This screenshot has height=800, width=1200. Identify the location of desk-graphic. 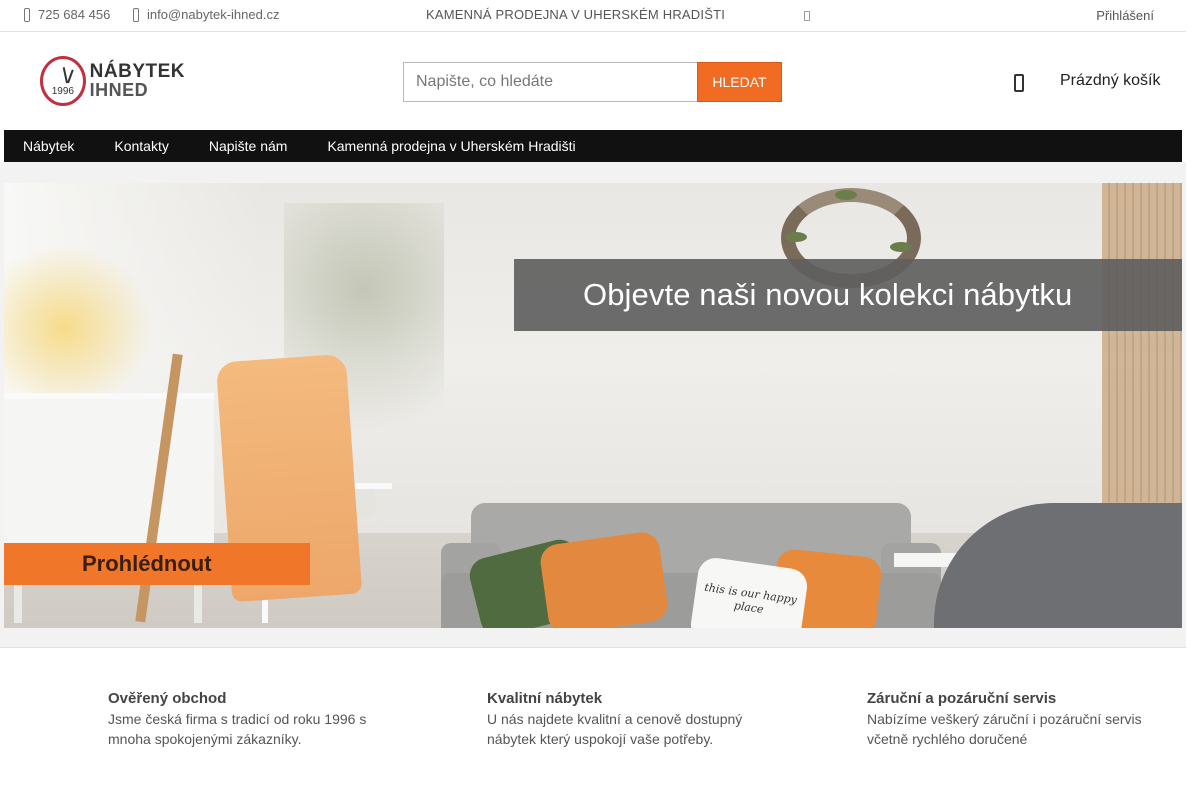
(109, 508).